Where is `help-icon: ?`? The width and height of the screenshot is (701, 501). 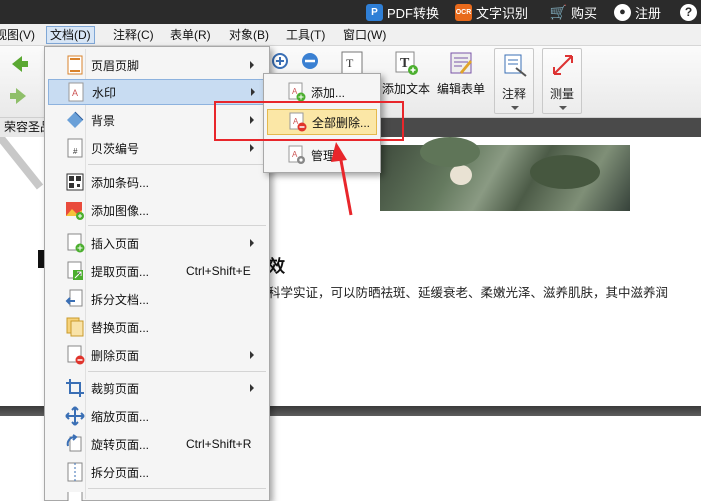
help-icon: ? is located at coordinates (688, 12).